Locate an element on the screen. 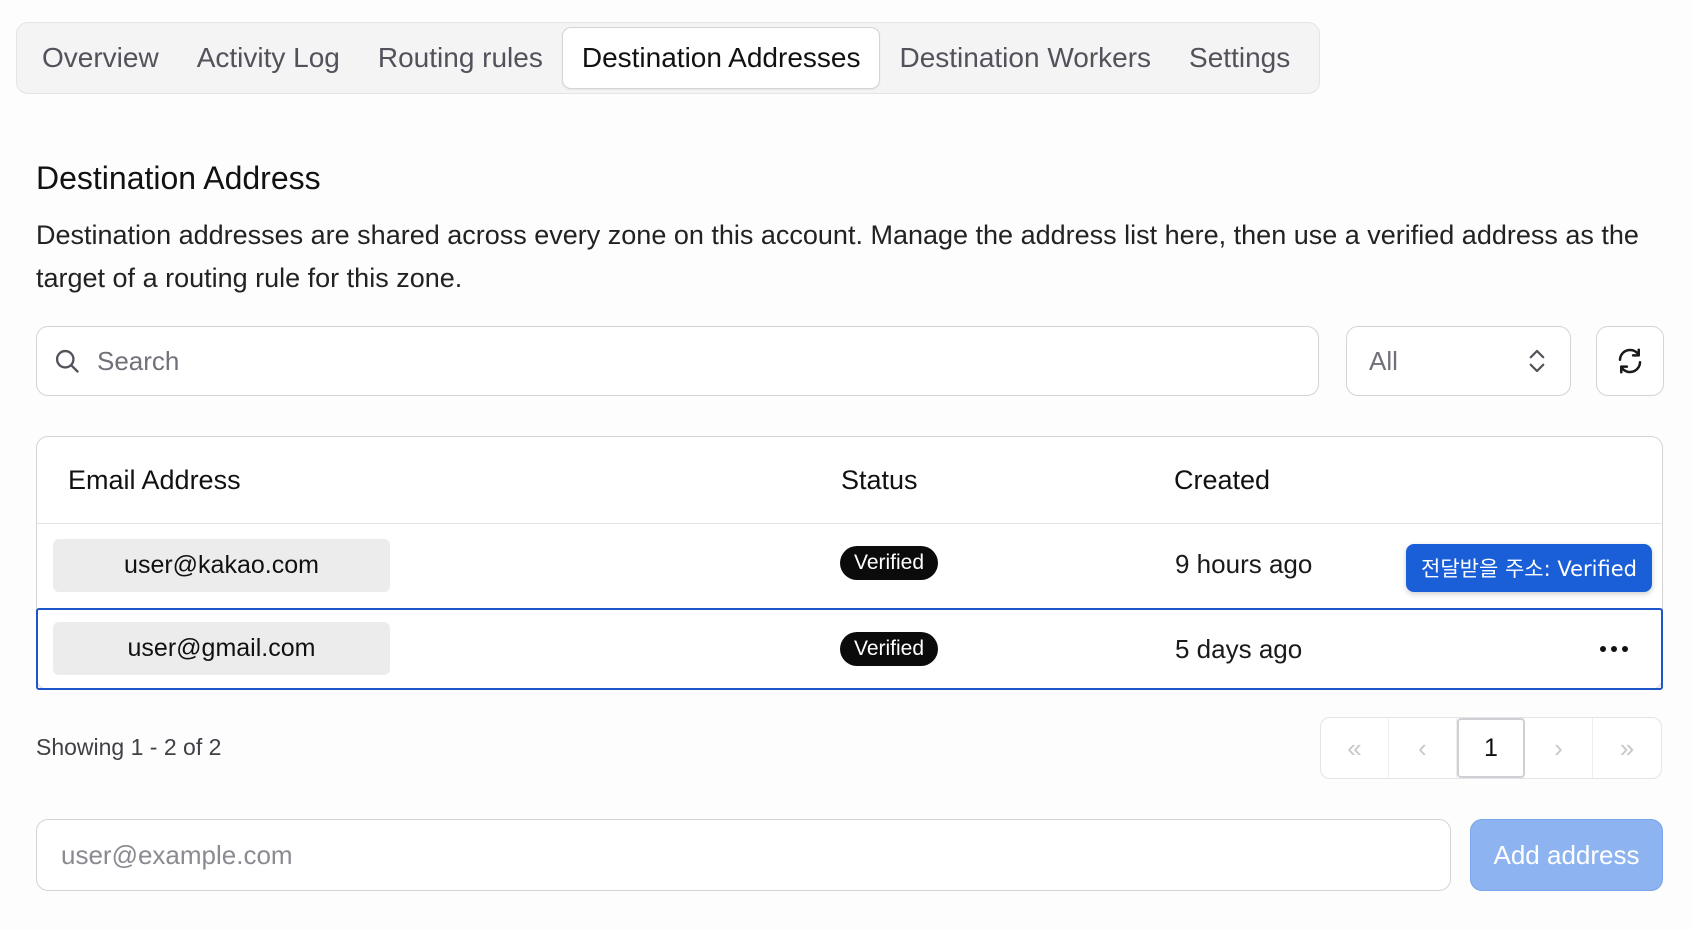  status-tooltip: 전달받을 주소: Verified is located at coordinates (1529, 568).